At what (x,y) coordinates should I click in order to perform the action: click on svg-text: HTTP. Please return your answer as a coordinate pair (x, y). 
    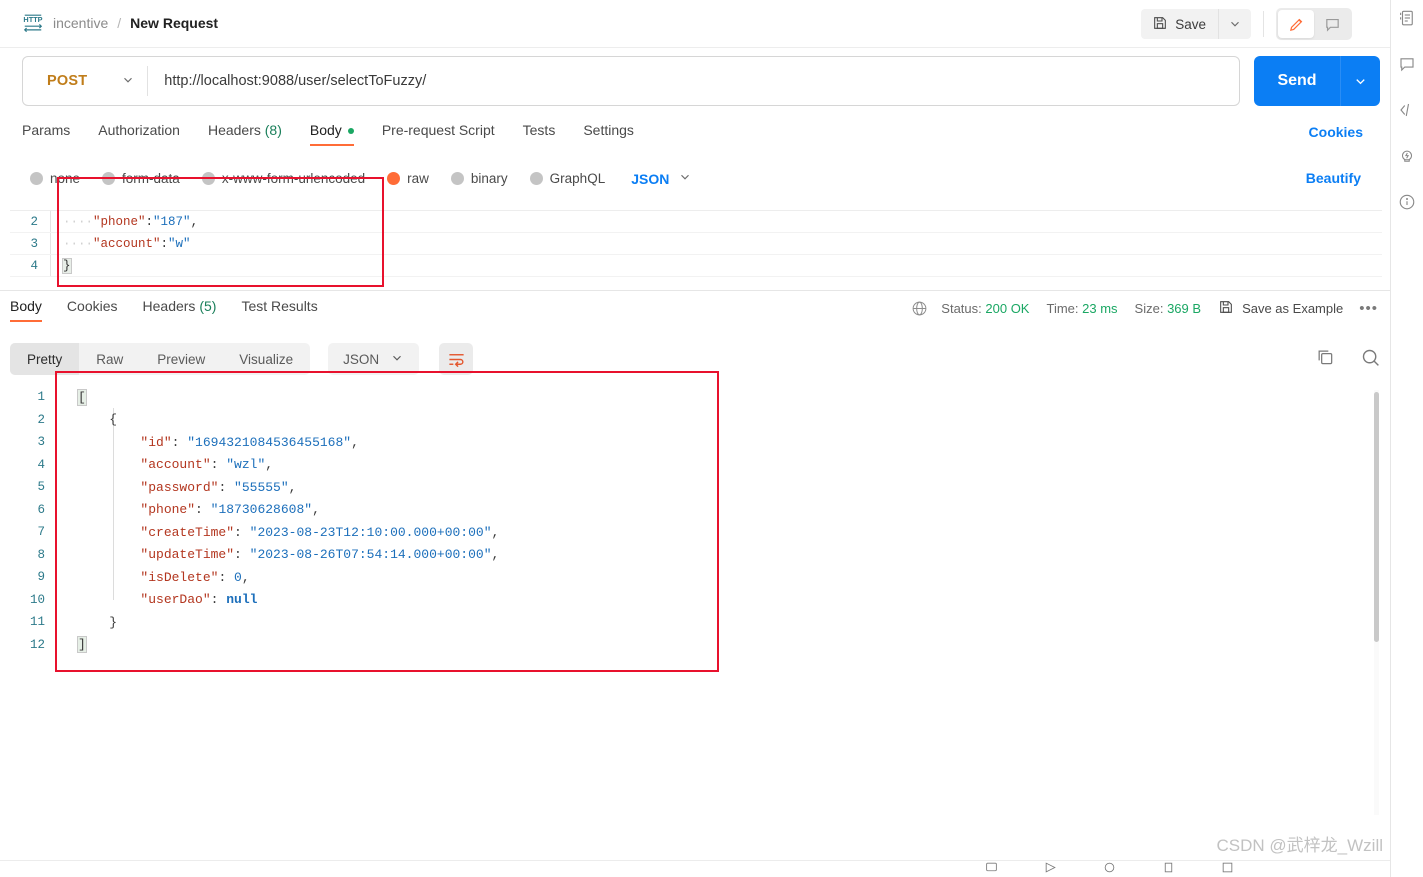
    Looking at the image, I should click on (32, 19).